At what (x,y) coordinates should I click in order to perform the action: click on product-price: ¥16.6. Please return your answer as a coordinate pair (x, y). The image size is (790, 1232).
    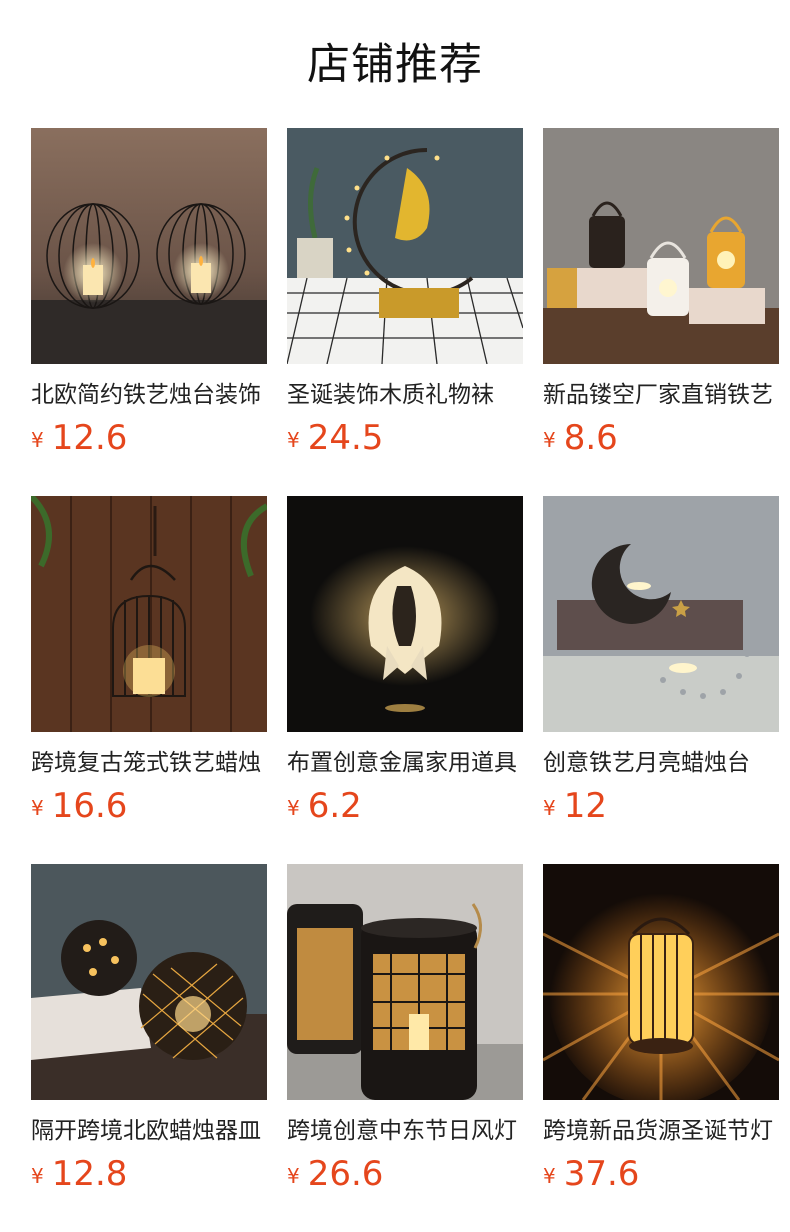
    Looking at the image, I should click on (149, 806).